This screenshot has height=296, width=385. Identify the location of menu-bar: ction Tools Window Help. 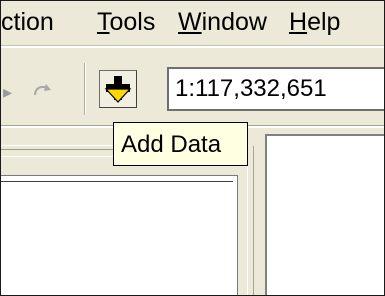
(192, 23).